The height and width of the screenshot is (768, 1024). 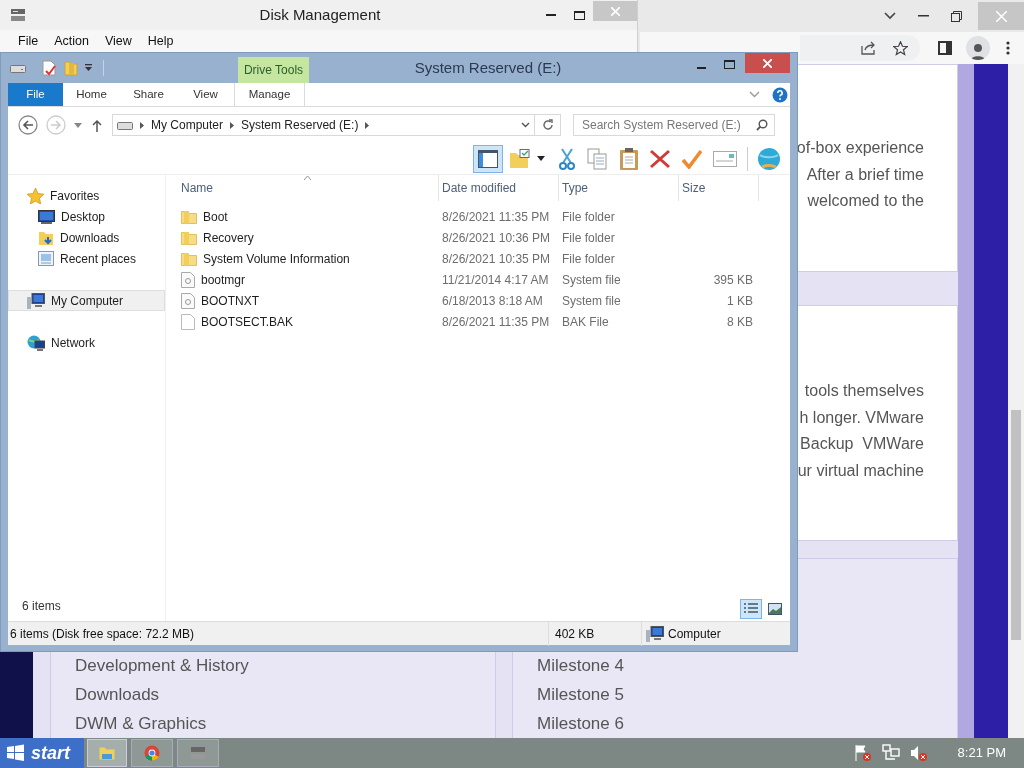 I want to click on article-text: After a brief time, so click(x=865, y=174).